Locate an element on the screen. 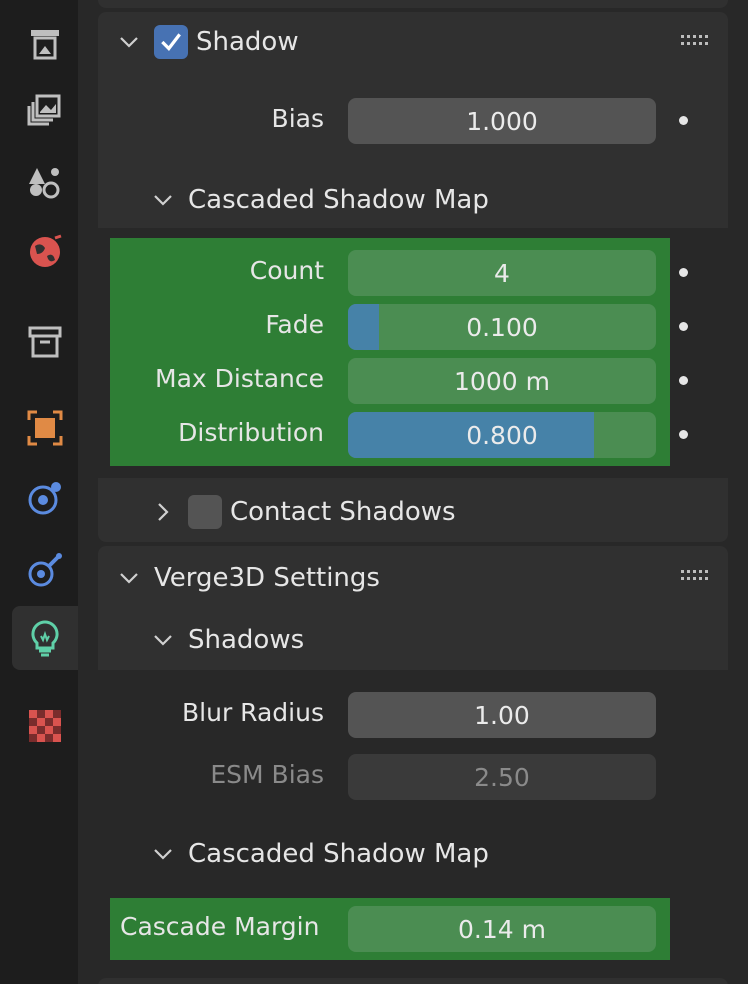 The height and width of the screenshot is (984, 748). world-properties-icon is located at coordinates (46, 250).